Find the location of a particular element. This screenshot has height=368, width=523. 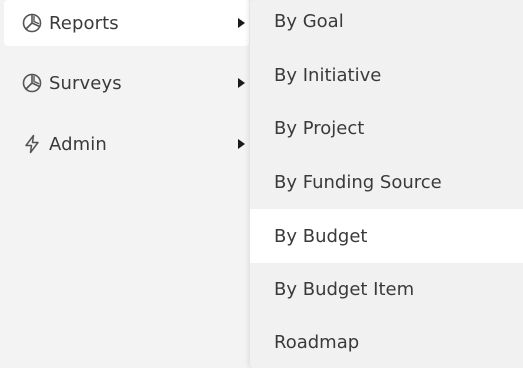

submenu-item-by-budget-item: By Budget Item is located at coordinates (386, 289).